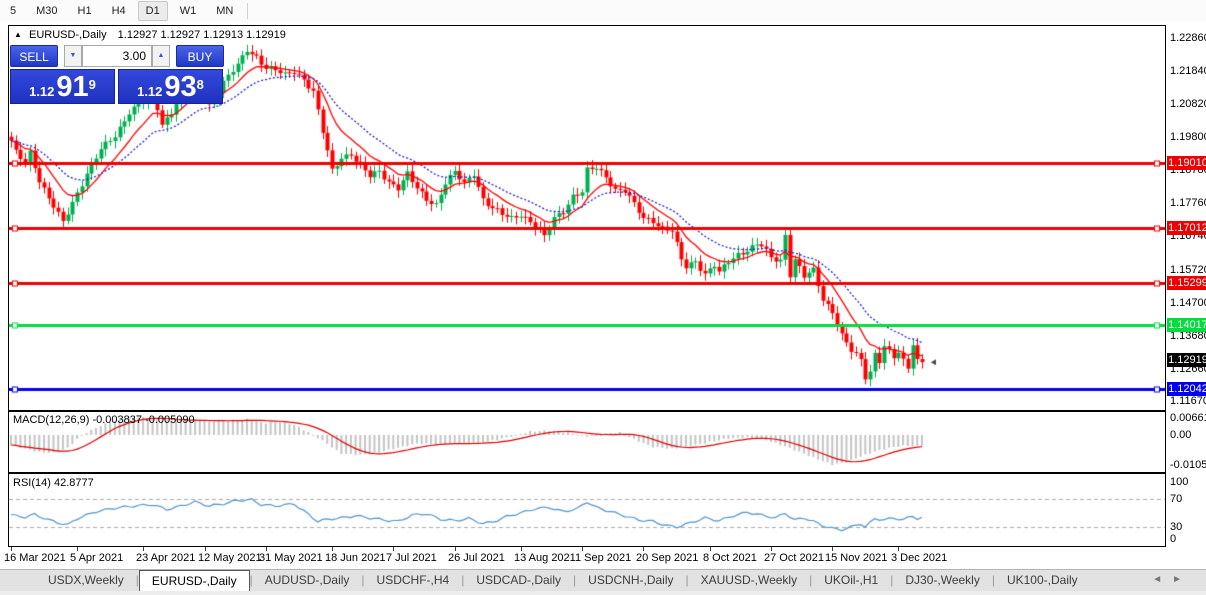 This screenshot has height=595, width=1206. I want to click on timeframe-button-h4: H4, so click(119, 11).